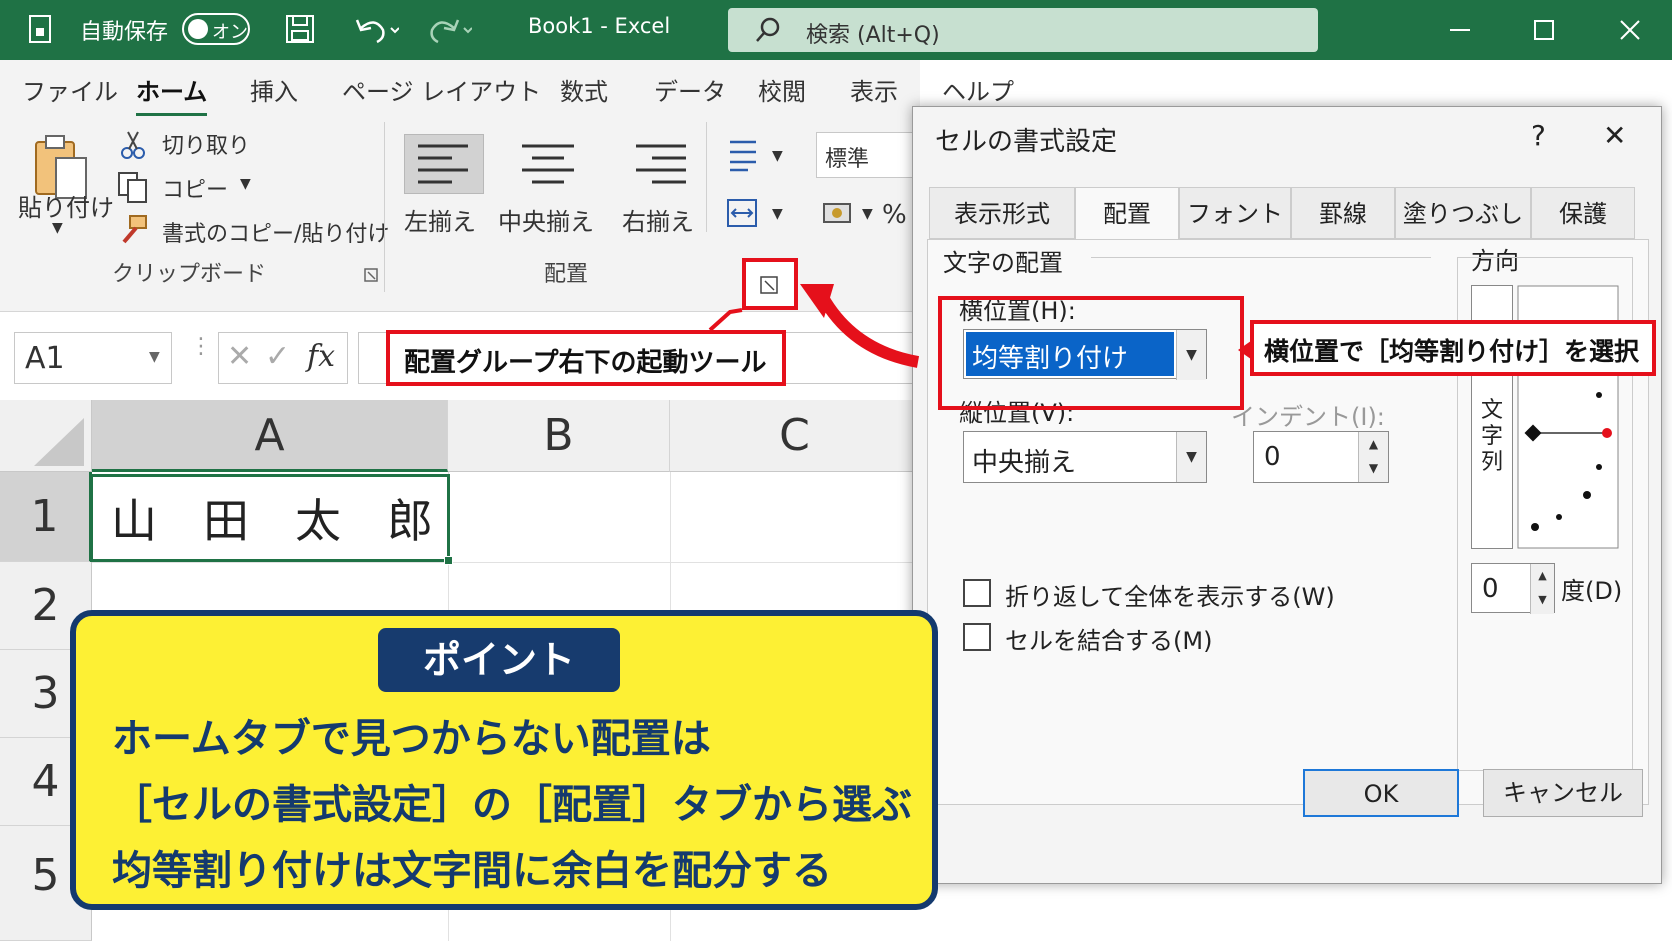  Describe the element at coordinates (1492, 436) in the screenshot. I see `vertical-text-label: 文字列` at that location.